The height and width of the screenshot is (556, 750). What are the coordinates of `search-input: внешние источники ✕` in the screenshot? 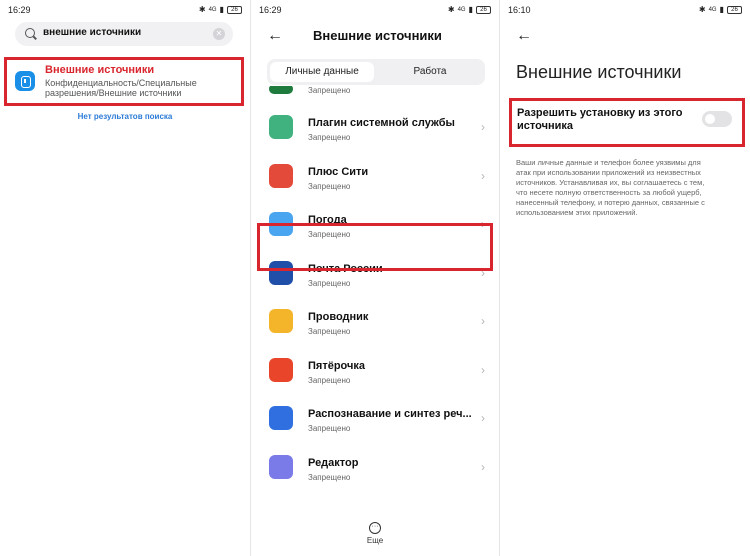 It's located at (124, 34).